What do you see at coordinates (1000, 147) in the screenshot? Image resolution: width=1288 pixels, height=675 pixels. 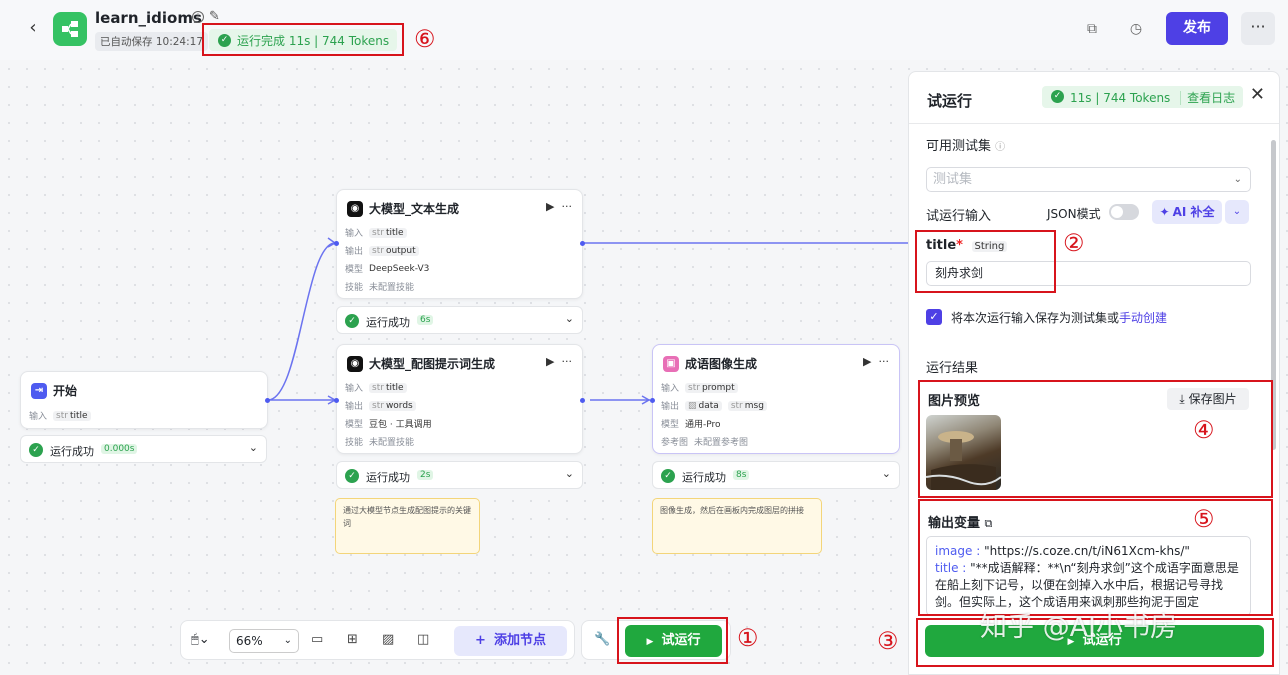 I see `info-icon: ⓘ` at bounding box center [1000, 147].